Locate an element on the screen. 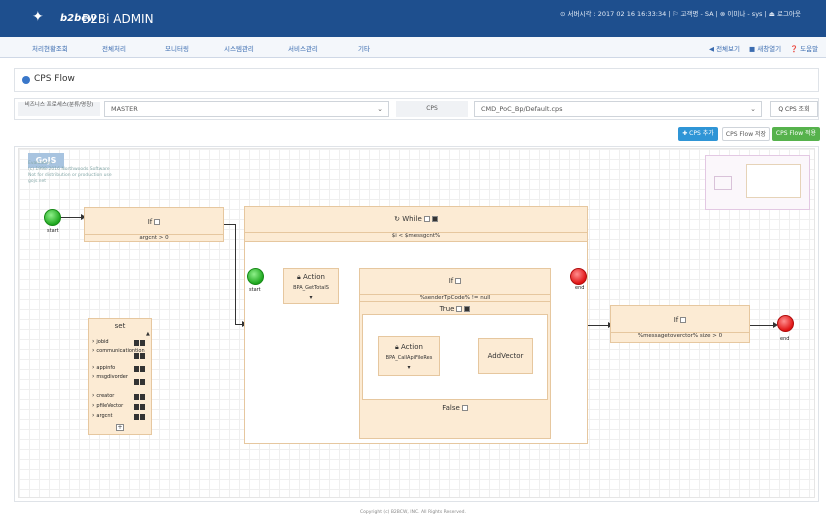 The image size is (826, 521). app-title: B2Bi ADMIN is located at coordinates (118, 19).